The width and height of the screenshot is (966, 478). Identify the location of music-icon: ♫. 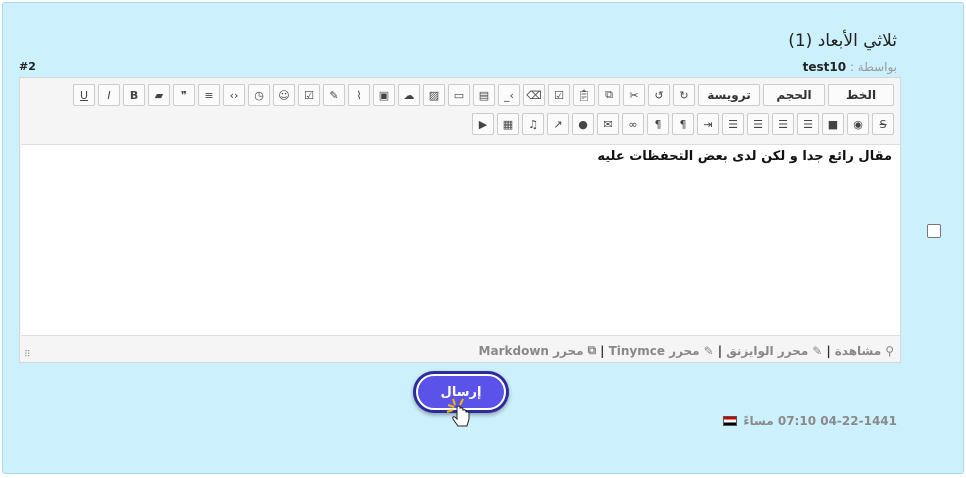
(533, 124).